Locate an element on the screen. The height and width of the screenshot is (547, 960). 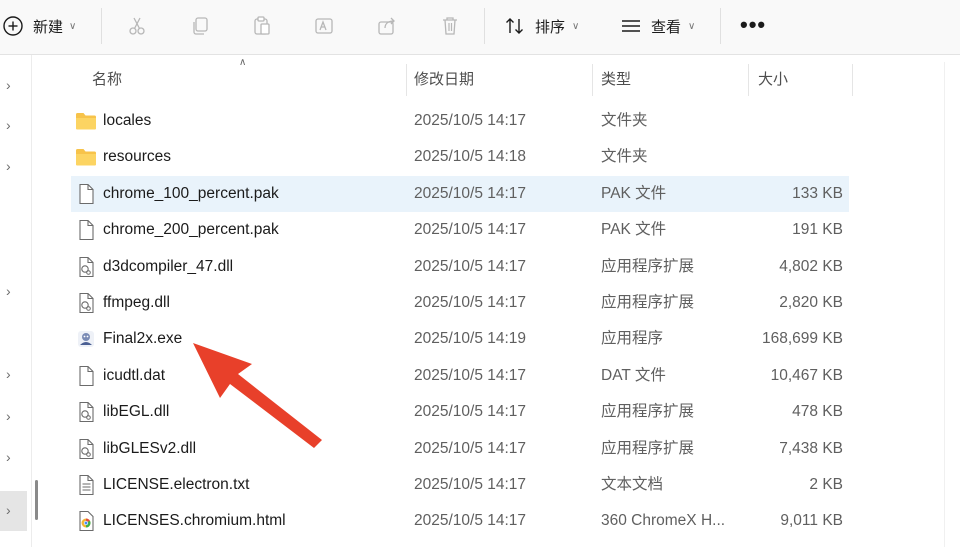
file-name: resources is located at coordinates (137, 157).